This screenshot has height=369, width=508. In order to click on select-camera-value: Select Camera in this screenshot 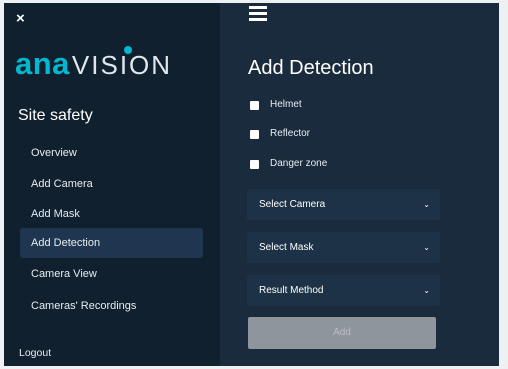, I will do `click(292, 204)`.